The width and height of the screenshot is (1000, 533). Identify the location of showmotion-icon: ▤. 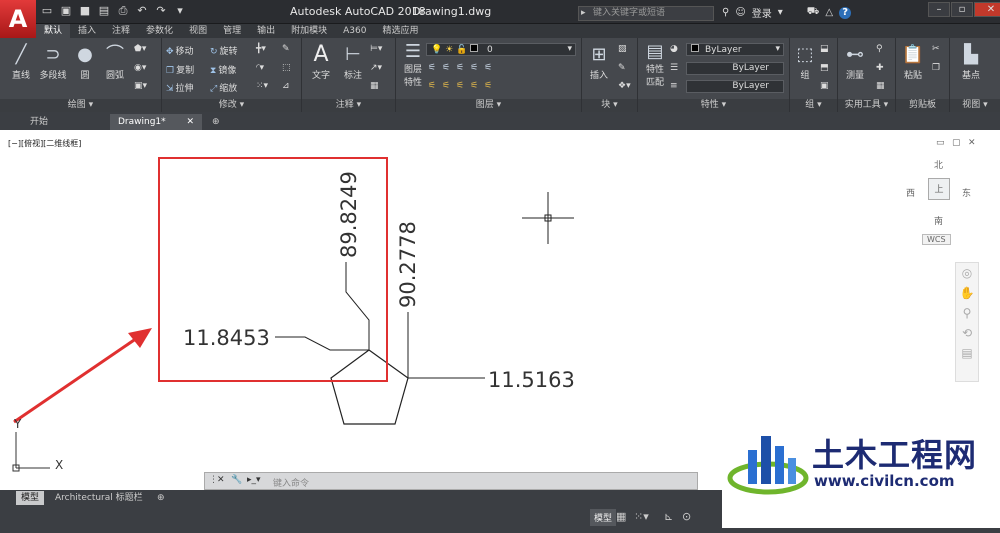
(967, 353).